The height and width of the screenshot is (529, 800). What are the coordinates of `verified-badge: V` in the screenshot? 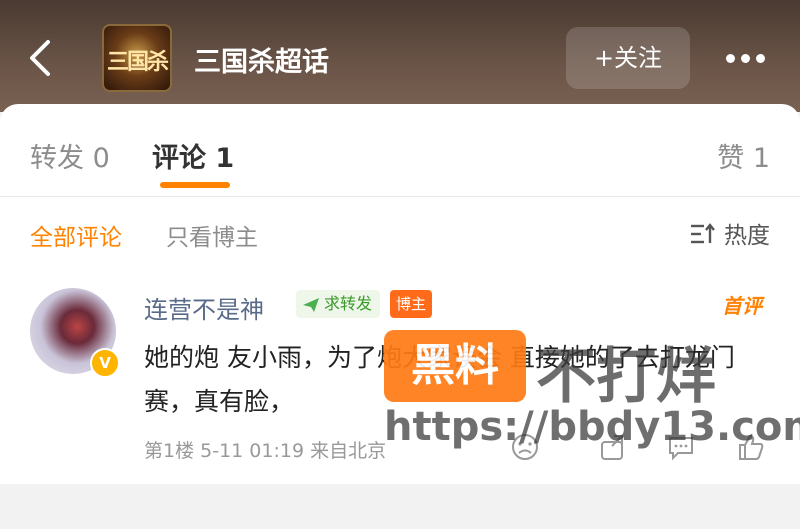 It's located at (105, 363).